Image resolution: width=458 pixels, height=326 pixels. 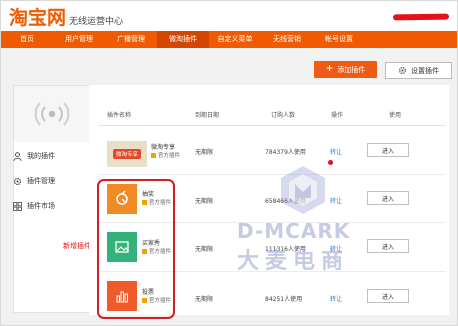 I want to click on plugin-subscribers: 84251人使用, so click(x=284, y=299).